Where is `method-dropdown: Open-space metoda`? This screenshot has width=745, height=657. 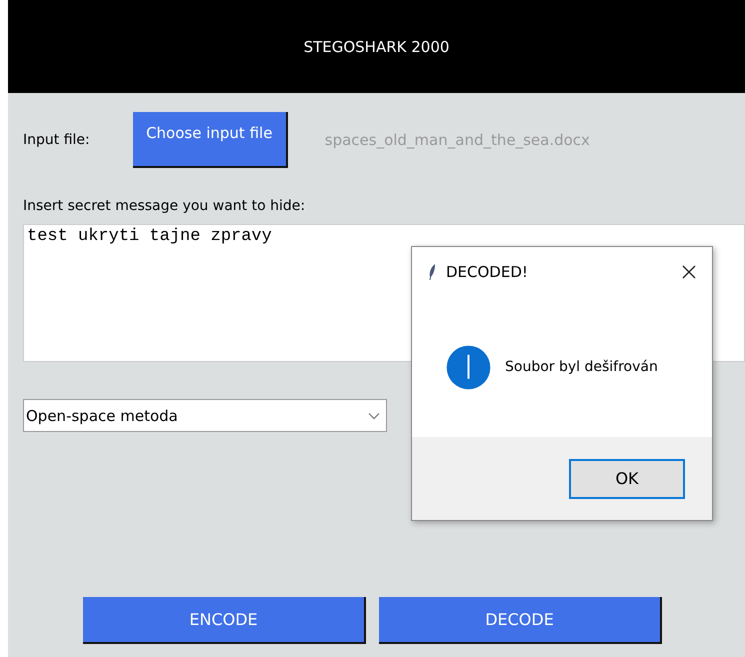 method-dropdown: Open-space metoda is located at coordinates (205, 415).